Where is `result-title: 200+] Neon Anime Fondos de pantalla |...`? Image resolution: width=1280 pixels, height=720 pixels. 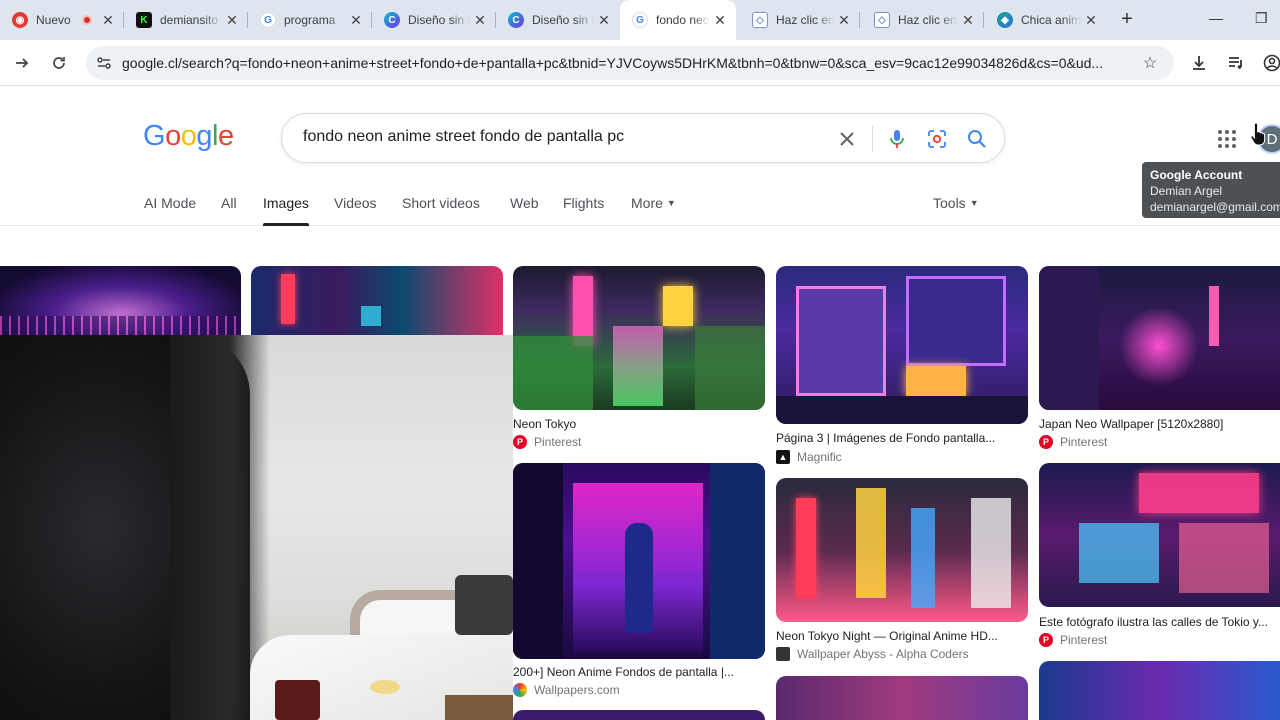
result-title: 200+] Neon Anime Fondos de pantalla |... is located at coordinates (639, 672).